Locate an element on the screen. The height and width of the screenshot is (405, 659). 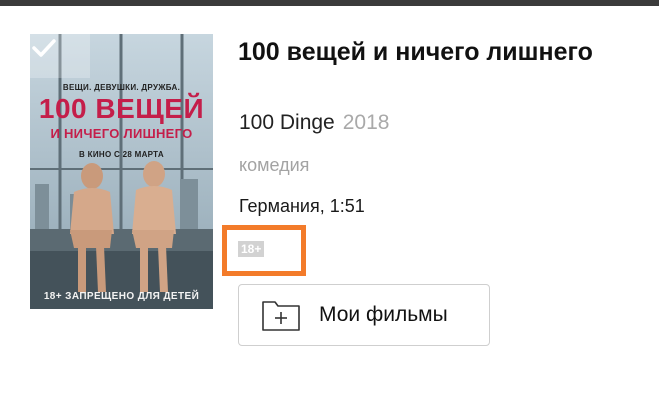
movie-title: 100 вещей и ничего лишнего is located at coordinates (415, 52).